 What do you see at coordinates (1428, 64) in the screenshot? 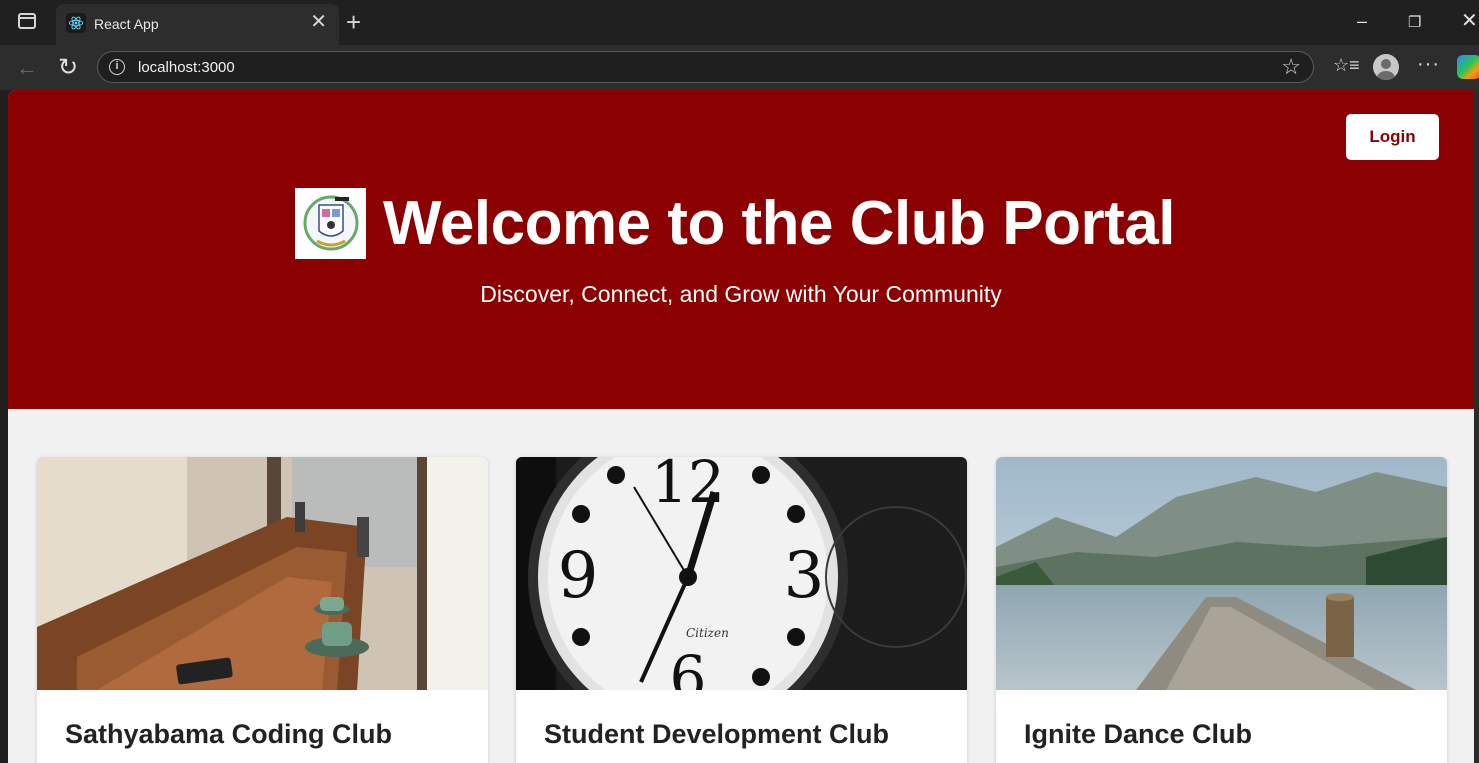
I see `more-options-icon: ···` at bounding box center [1428, 64].